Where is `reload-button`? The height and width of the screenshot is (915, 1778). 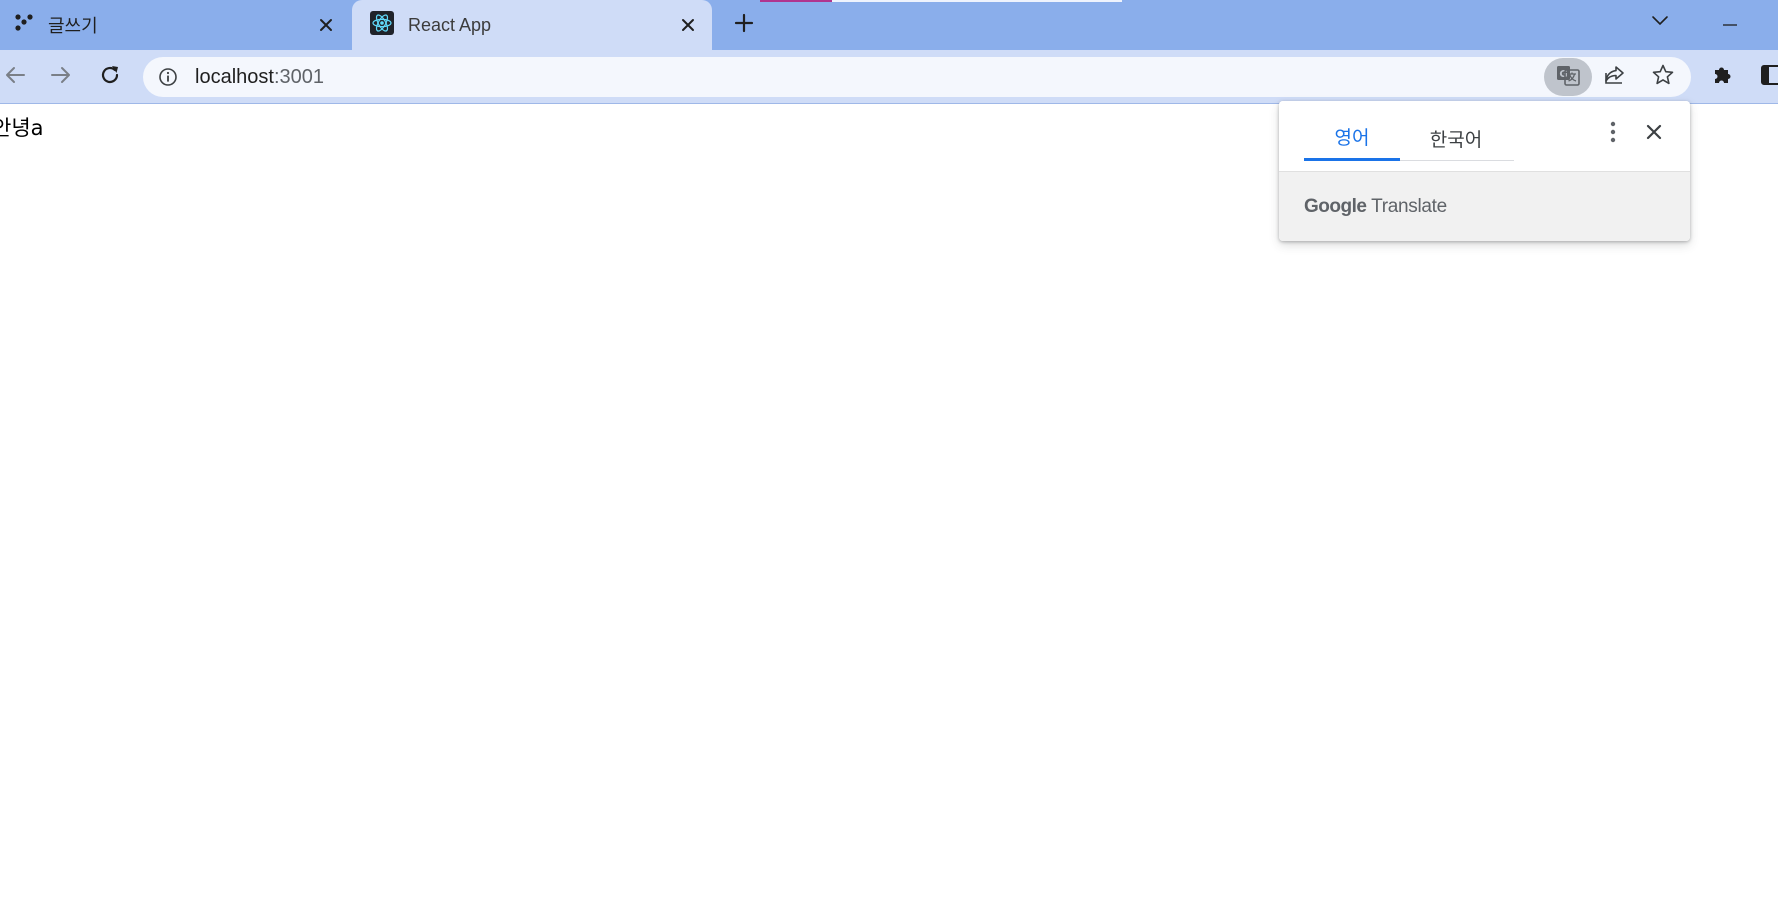
reload-button is located at coordinates (110, 77).